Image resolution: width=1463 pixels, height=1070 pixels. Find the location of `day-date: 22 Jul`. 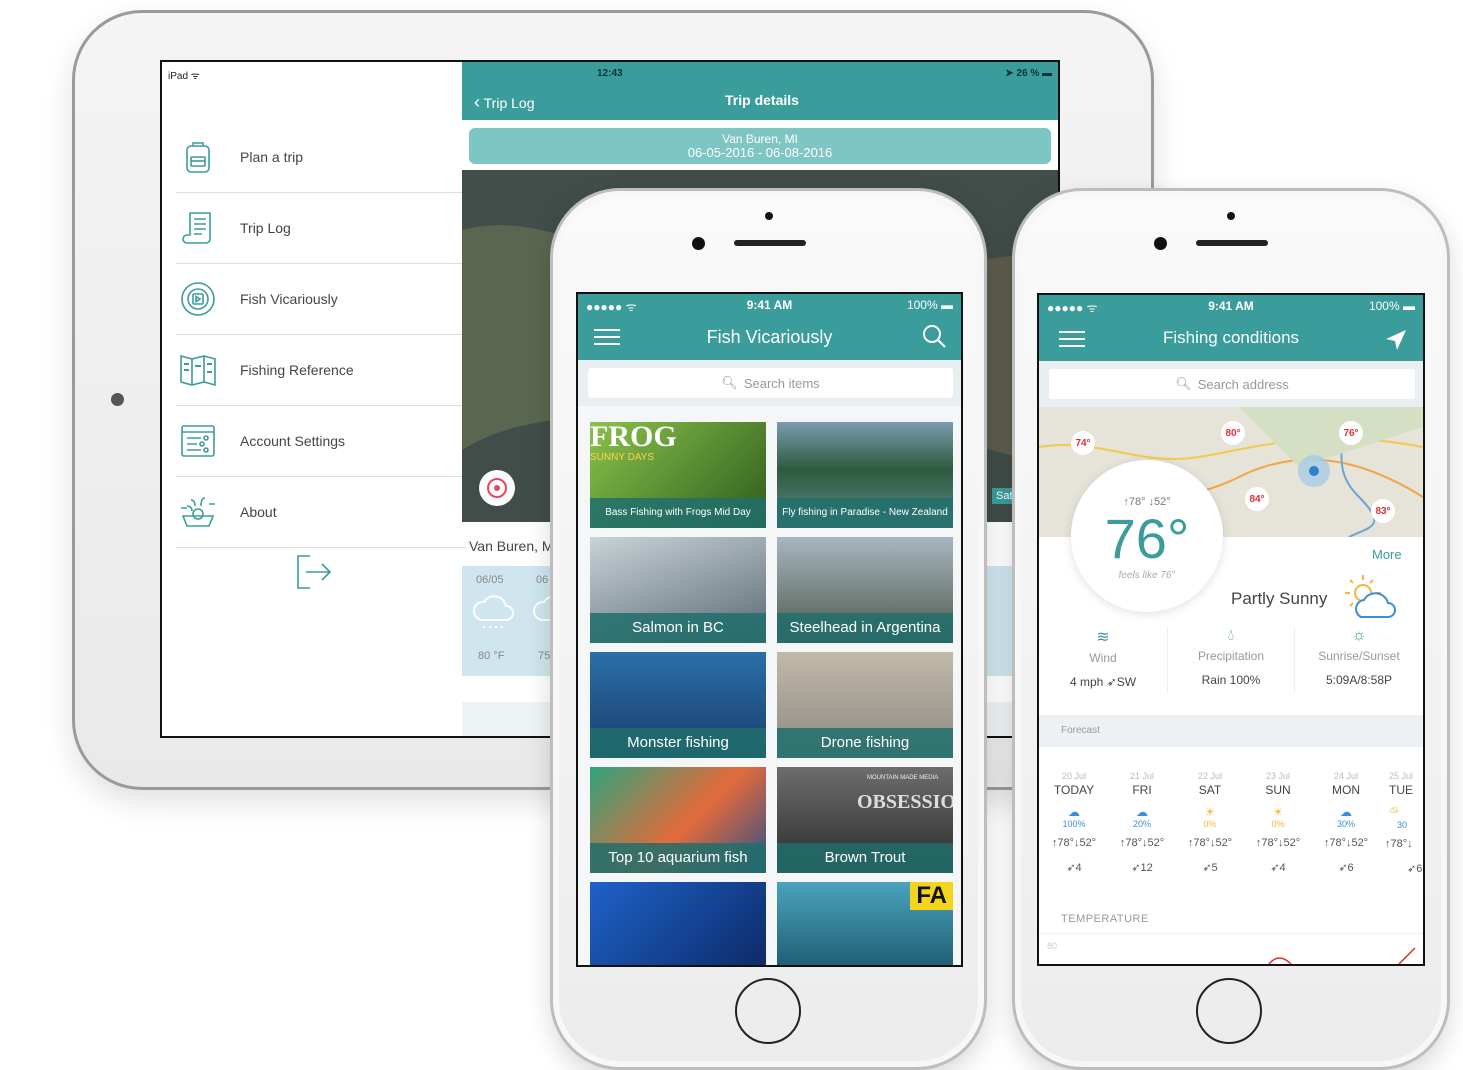

day-date: 22 Jul is located at coordinates (1210, 776).